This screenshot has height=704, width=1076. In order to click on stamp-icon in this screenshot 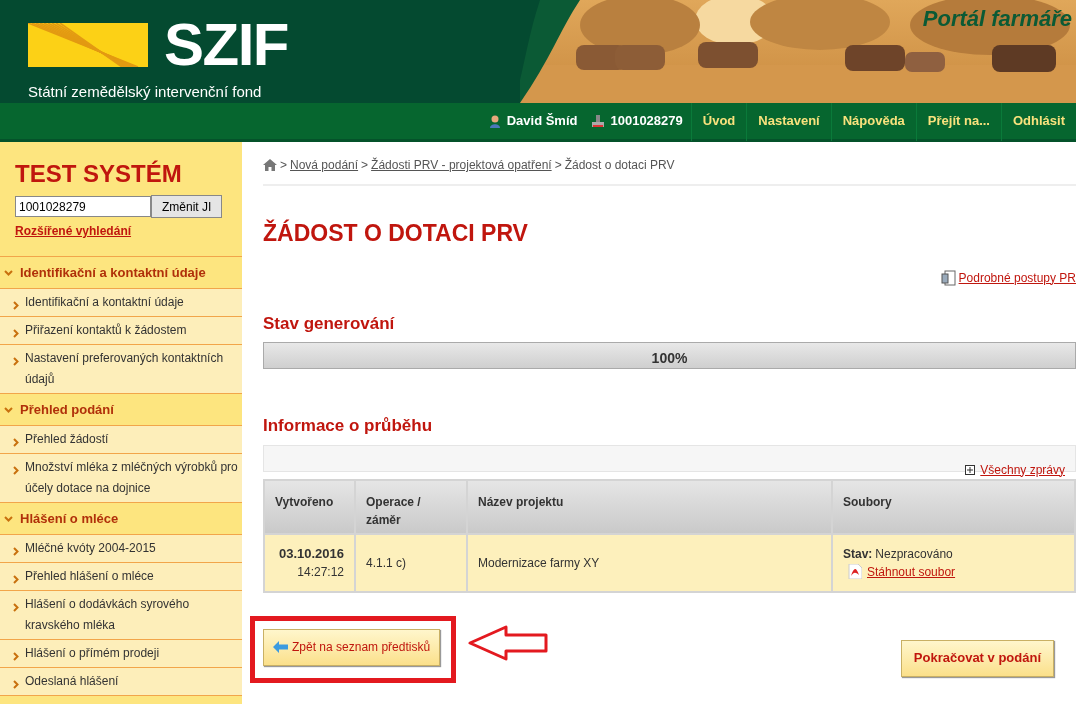, I will do `click(598, 121)`.